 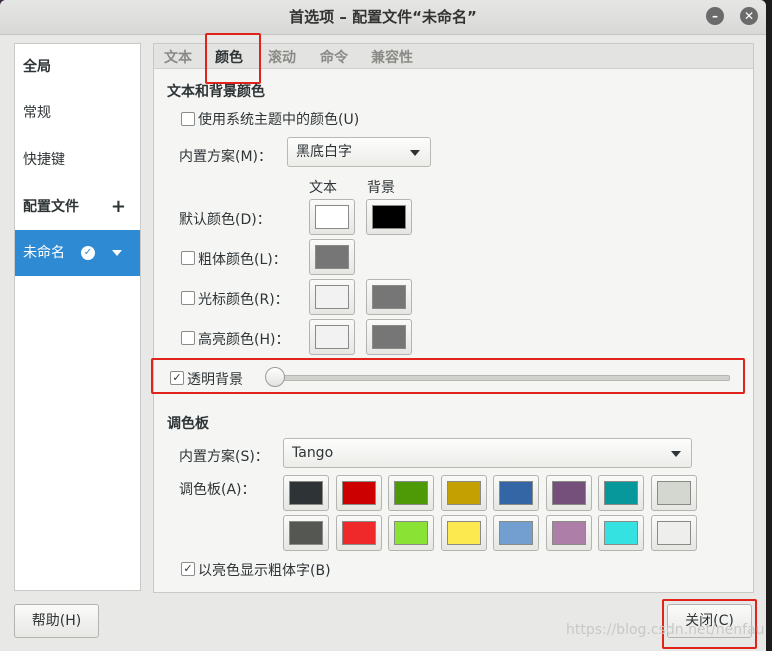 What do you see at coordinates (282, 57) in the screenshot?
I see `tab-scrolling: 滚动` at bounding box center [282, 57].